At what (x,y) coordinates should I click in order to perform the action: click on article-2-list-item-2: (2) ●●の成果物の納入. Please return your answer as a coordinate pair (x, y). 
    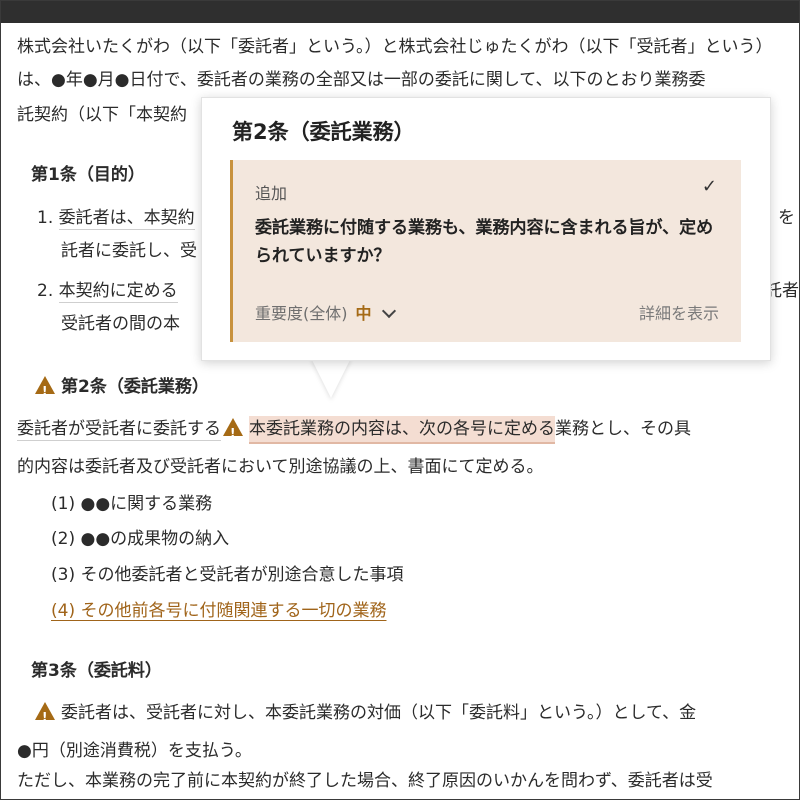
    Looking at the image, I should click on (140, 539).